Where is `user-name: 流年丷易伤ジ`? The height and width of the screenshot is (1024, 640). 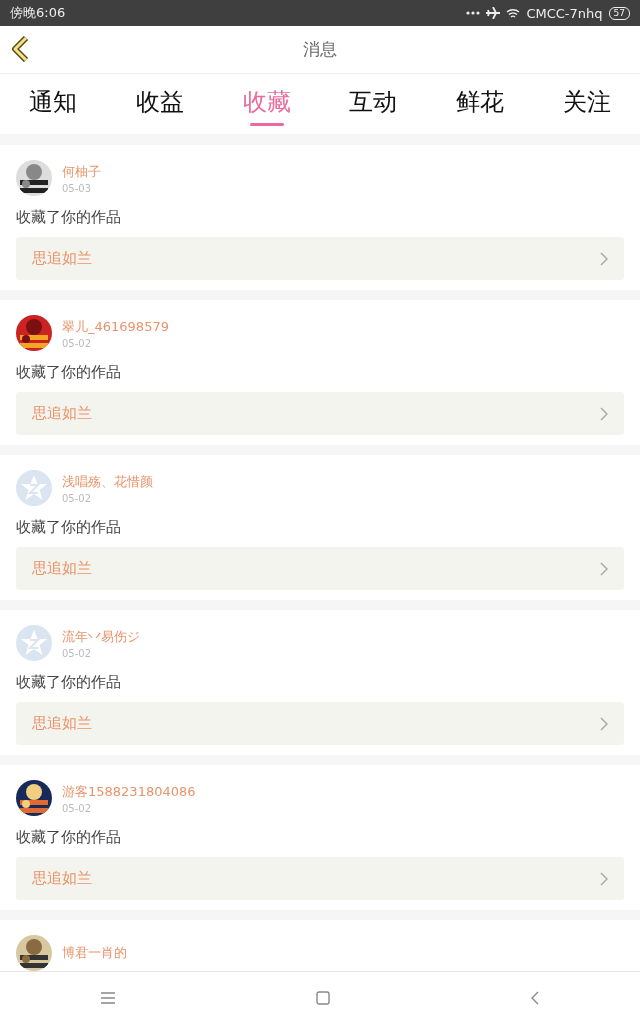 user-name: 流年丷易伤ジ is located at coordinates (101, 636).